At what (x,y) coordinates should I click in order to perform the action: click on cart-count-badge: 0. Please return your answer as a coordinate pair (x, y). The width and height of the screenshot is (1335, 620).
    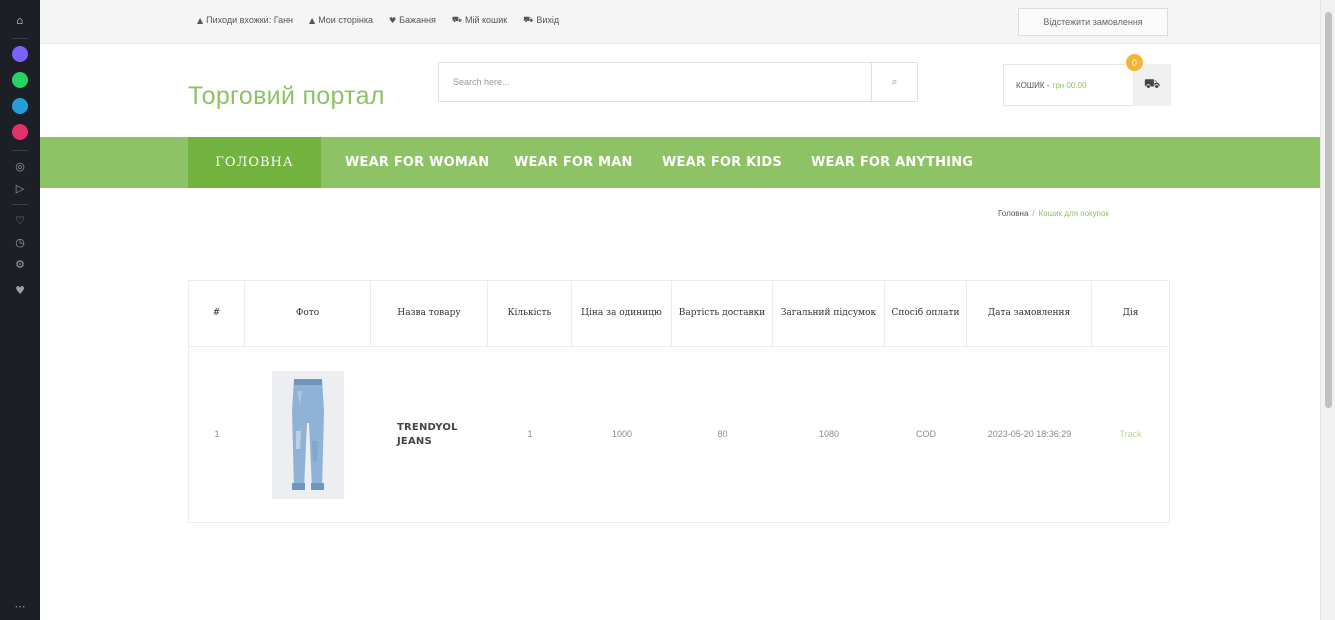
    Looking at the image, I should click on (1134, 62).